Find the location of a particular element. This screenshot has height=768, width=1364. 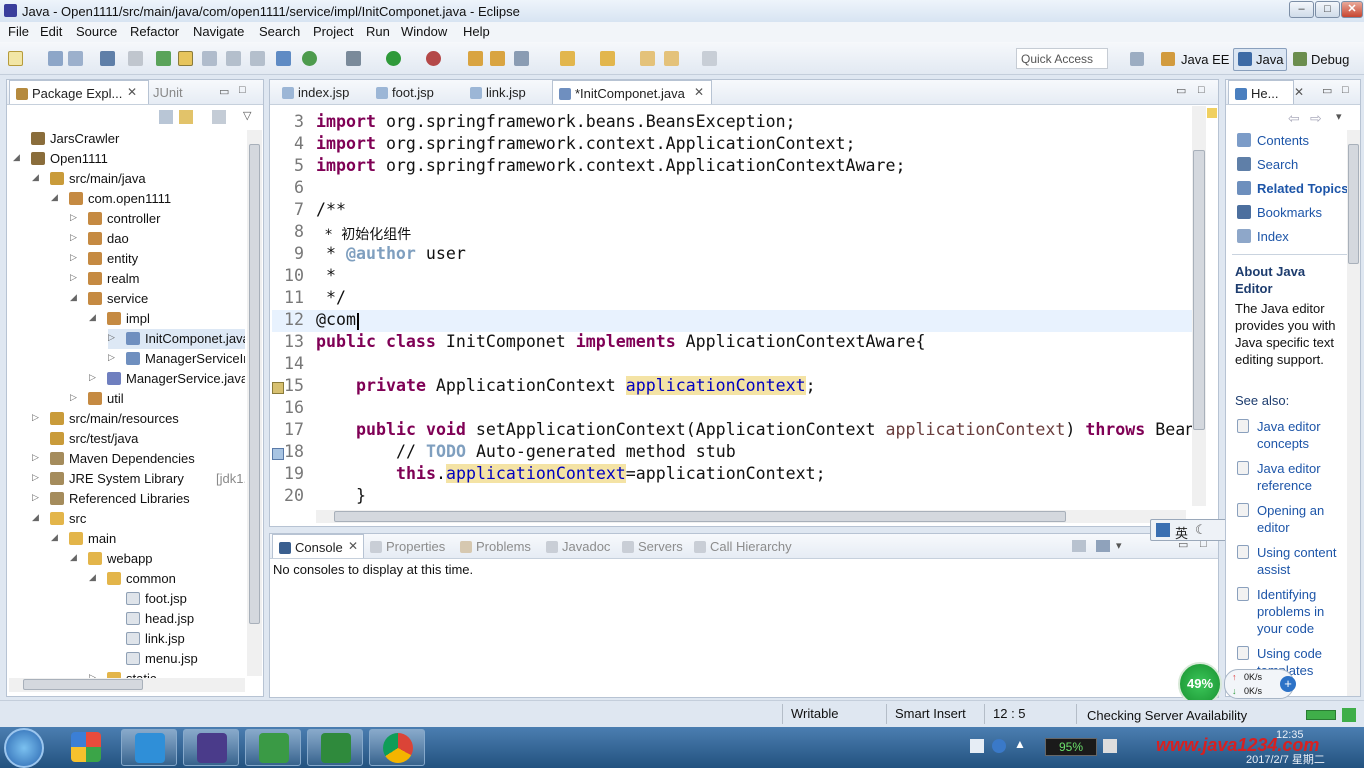

save-all-icon is located at coordinates (75, 58).